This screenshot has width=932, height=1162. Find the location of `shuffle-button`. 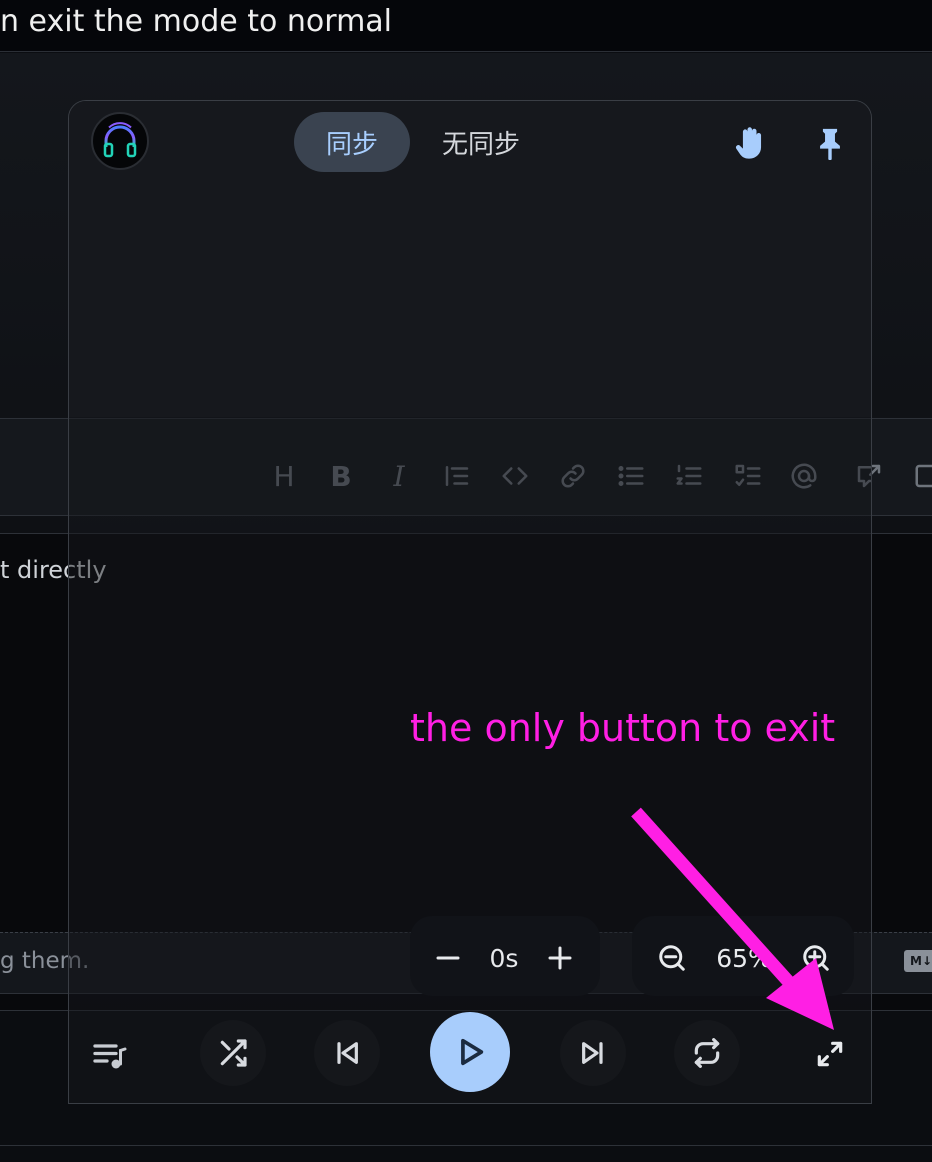

shuffle-button is located at coordinates (233, 1053).